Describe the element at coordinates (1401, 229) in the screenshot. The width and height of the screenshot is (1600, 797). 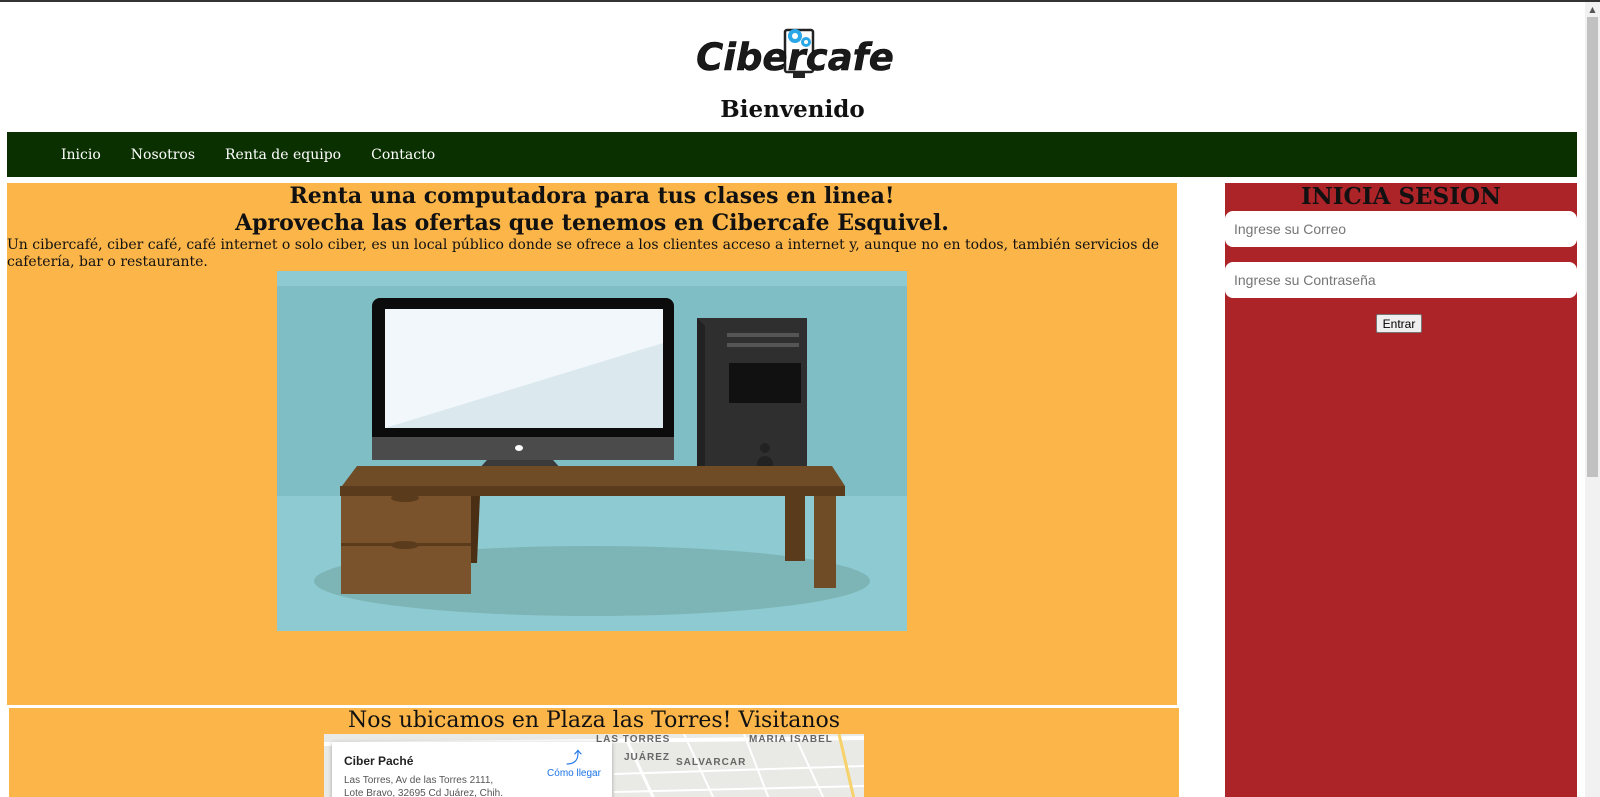
I see `email-field` at that location.